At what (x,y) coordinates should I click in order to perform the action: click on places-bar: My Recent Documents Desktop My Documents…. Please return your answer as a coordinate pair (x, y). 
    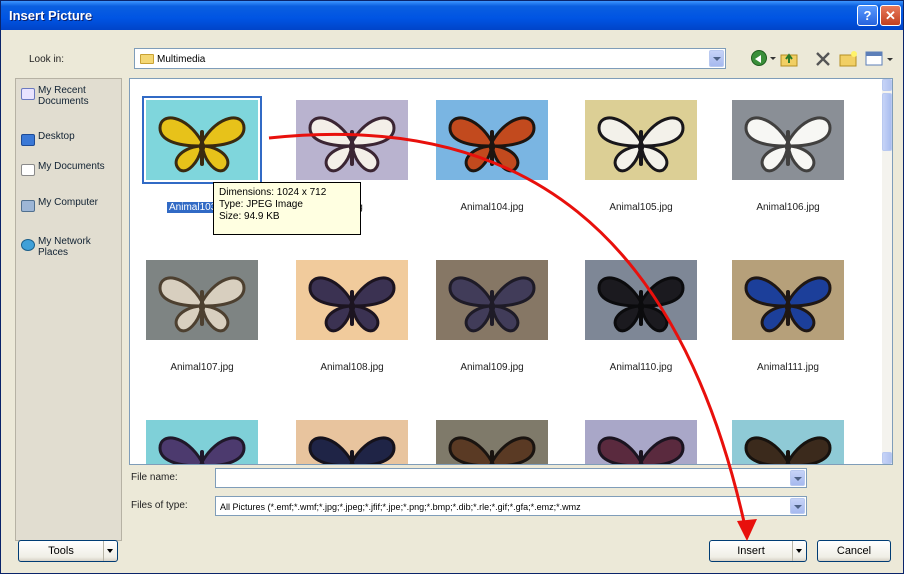
    Looking at the image, I should click on (68, 309).